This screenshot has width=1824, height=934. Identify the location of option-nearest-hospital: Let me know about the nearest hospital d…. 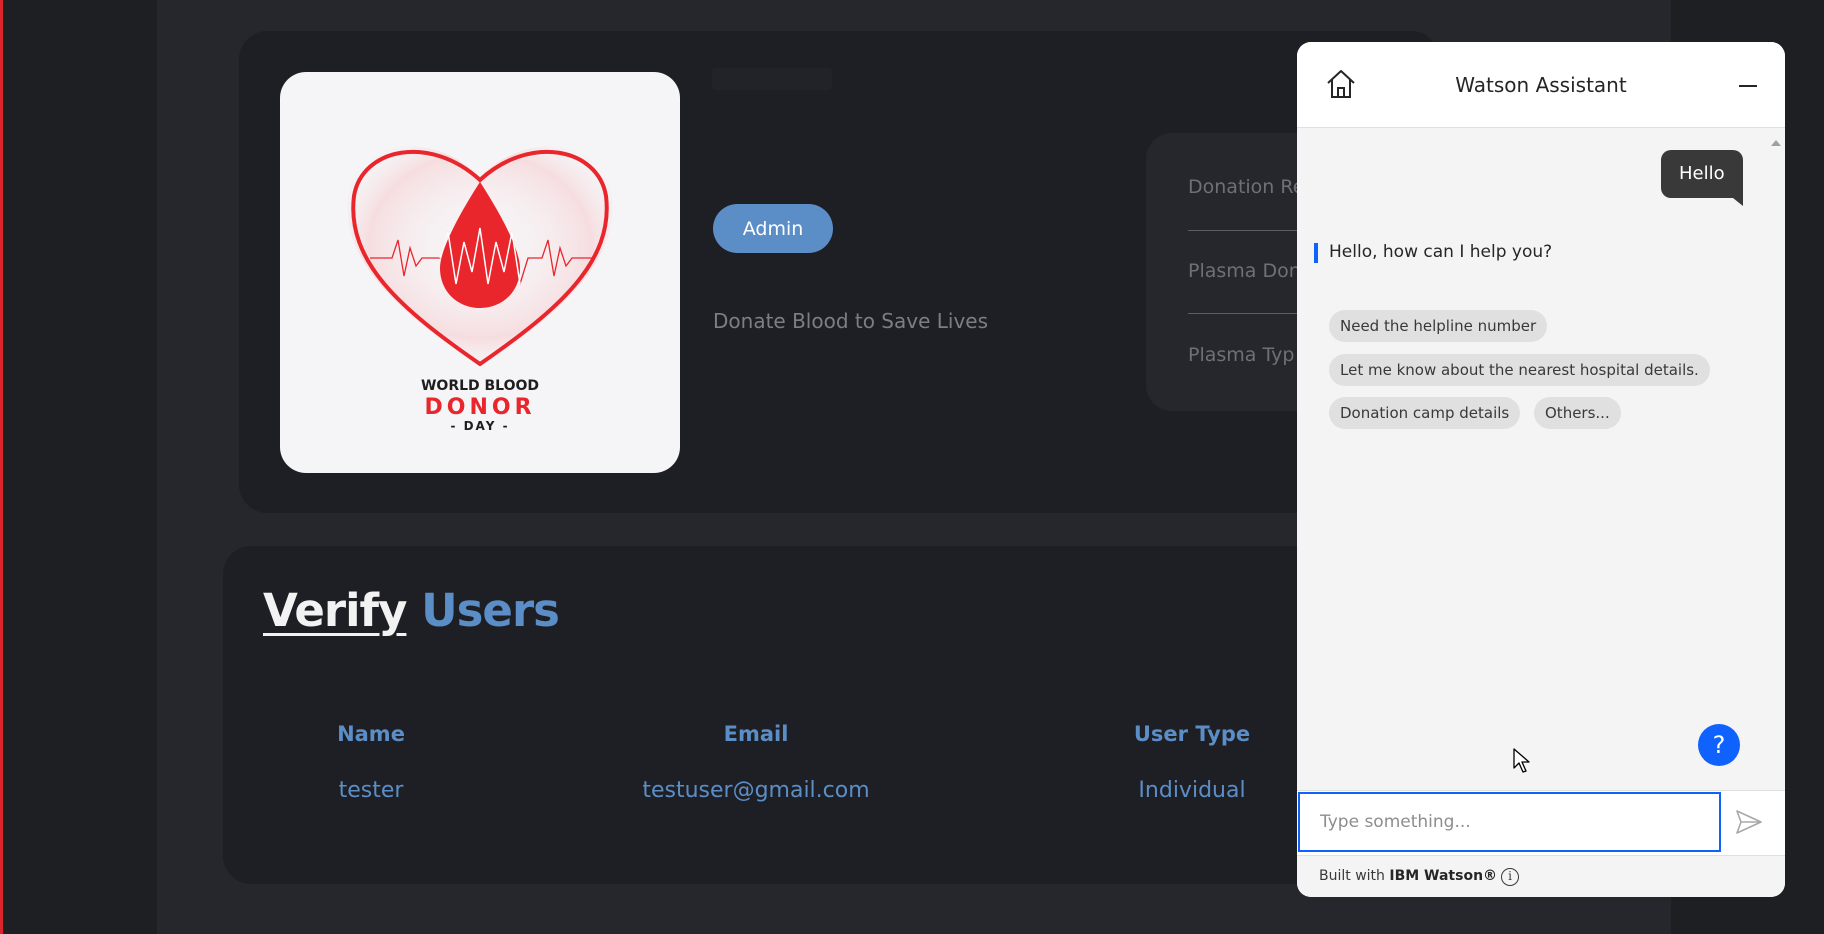
(1519, 370).